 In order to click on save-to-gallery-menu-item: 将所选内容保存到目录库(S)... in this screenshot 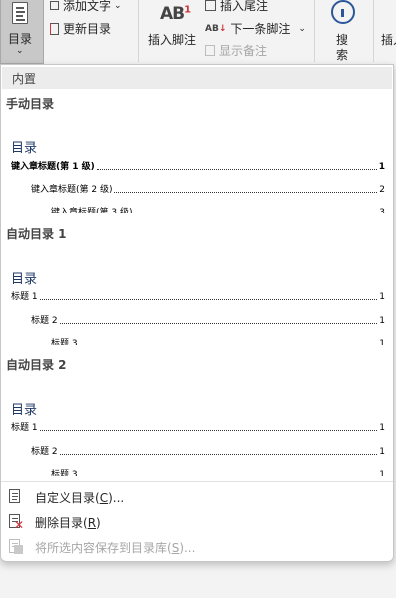, I will do `click(197, 547)`.